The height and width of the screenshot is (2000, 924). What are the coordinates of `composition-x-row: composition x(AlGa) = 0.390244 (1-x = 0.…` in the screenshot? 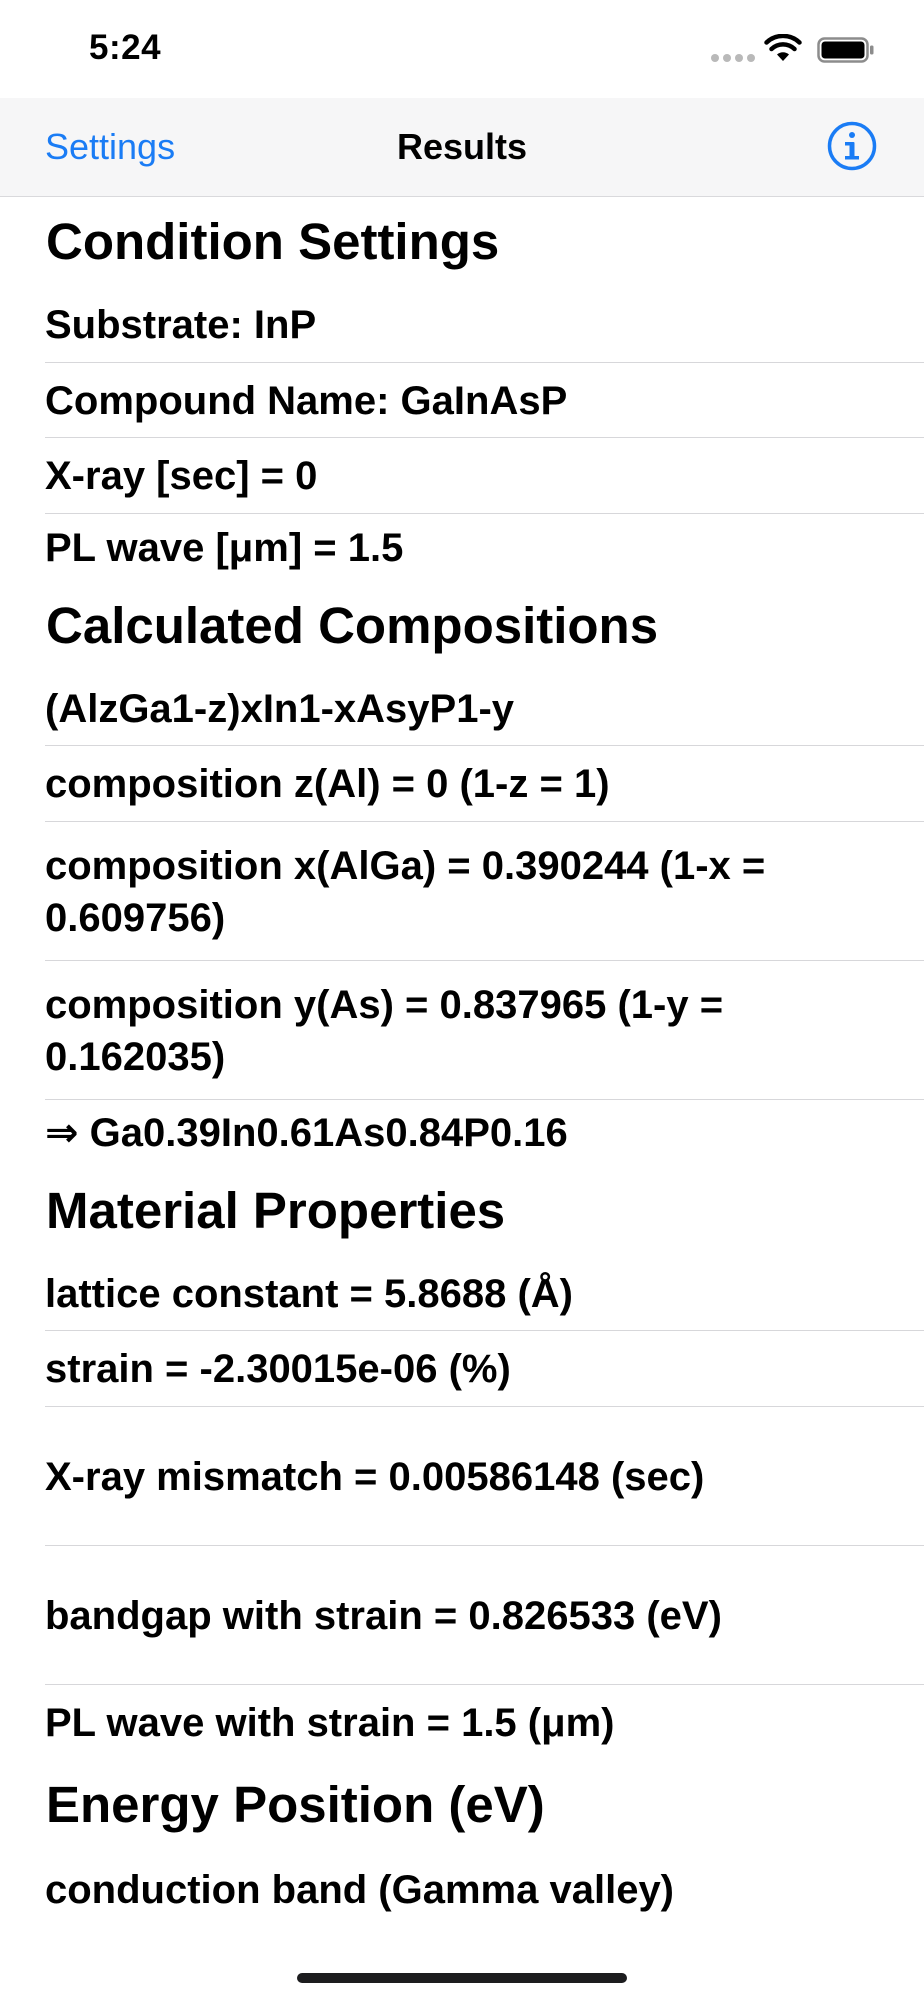 It's located at (462, 891).